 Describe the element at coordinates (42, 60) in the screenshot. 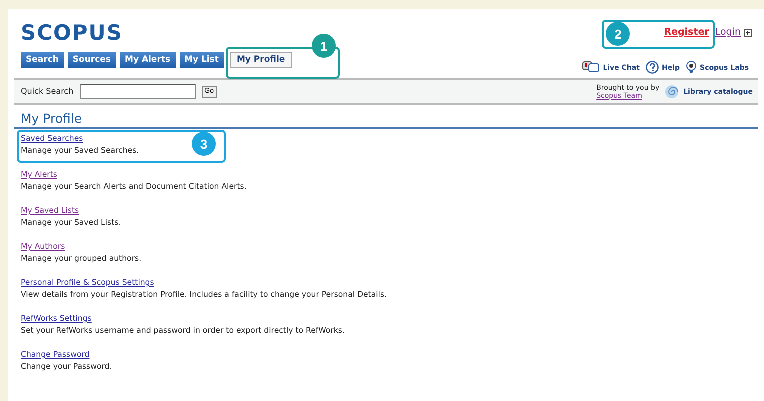

I see `nav-tab: Search` at that location.